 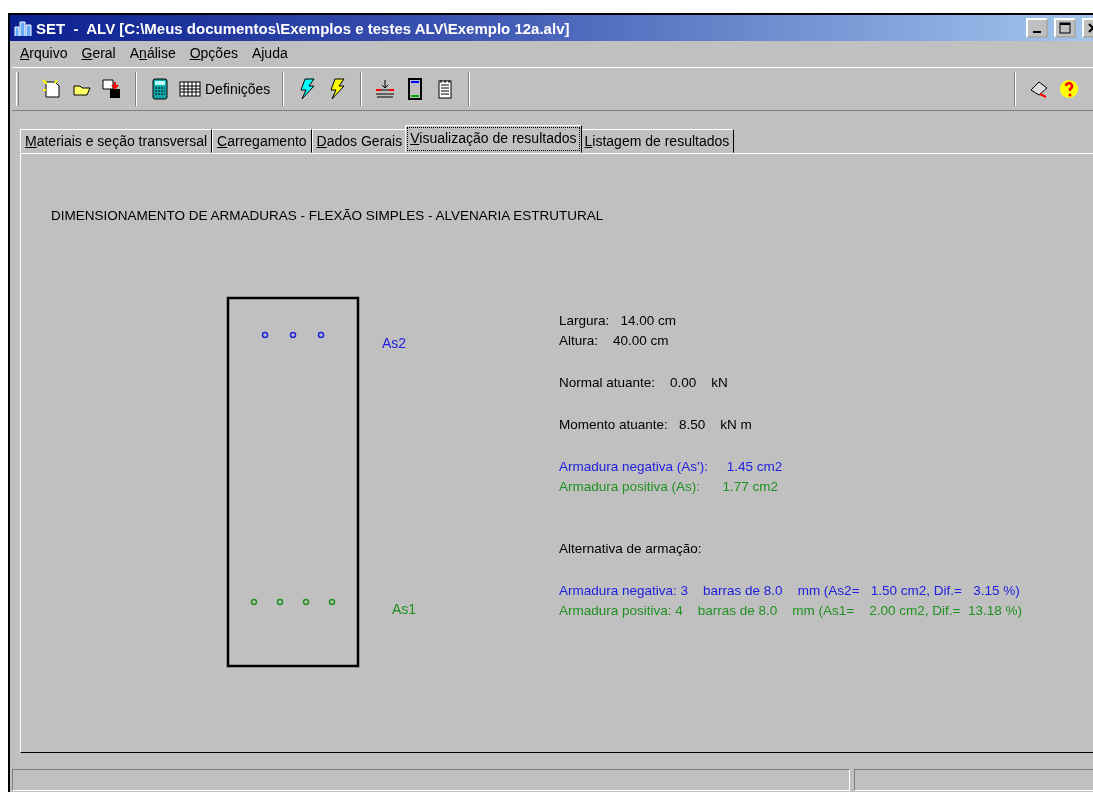 I want to click on tab: Dados Gerais, so click(x=359, y=141).